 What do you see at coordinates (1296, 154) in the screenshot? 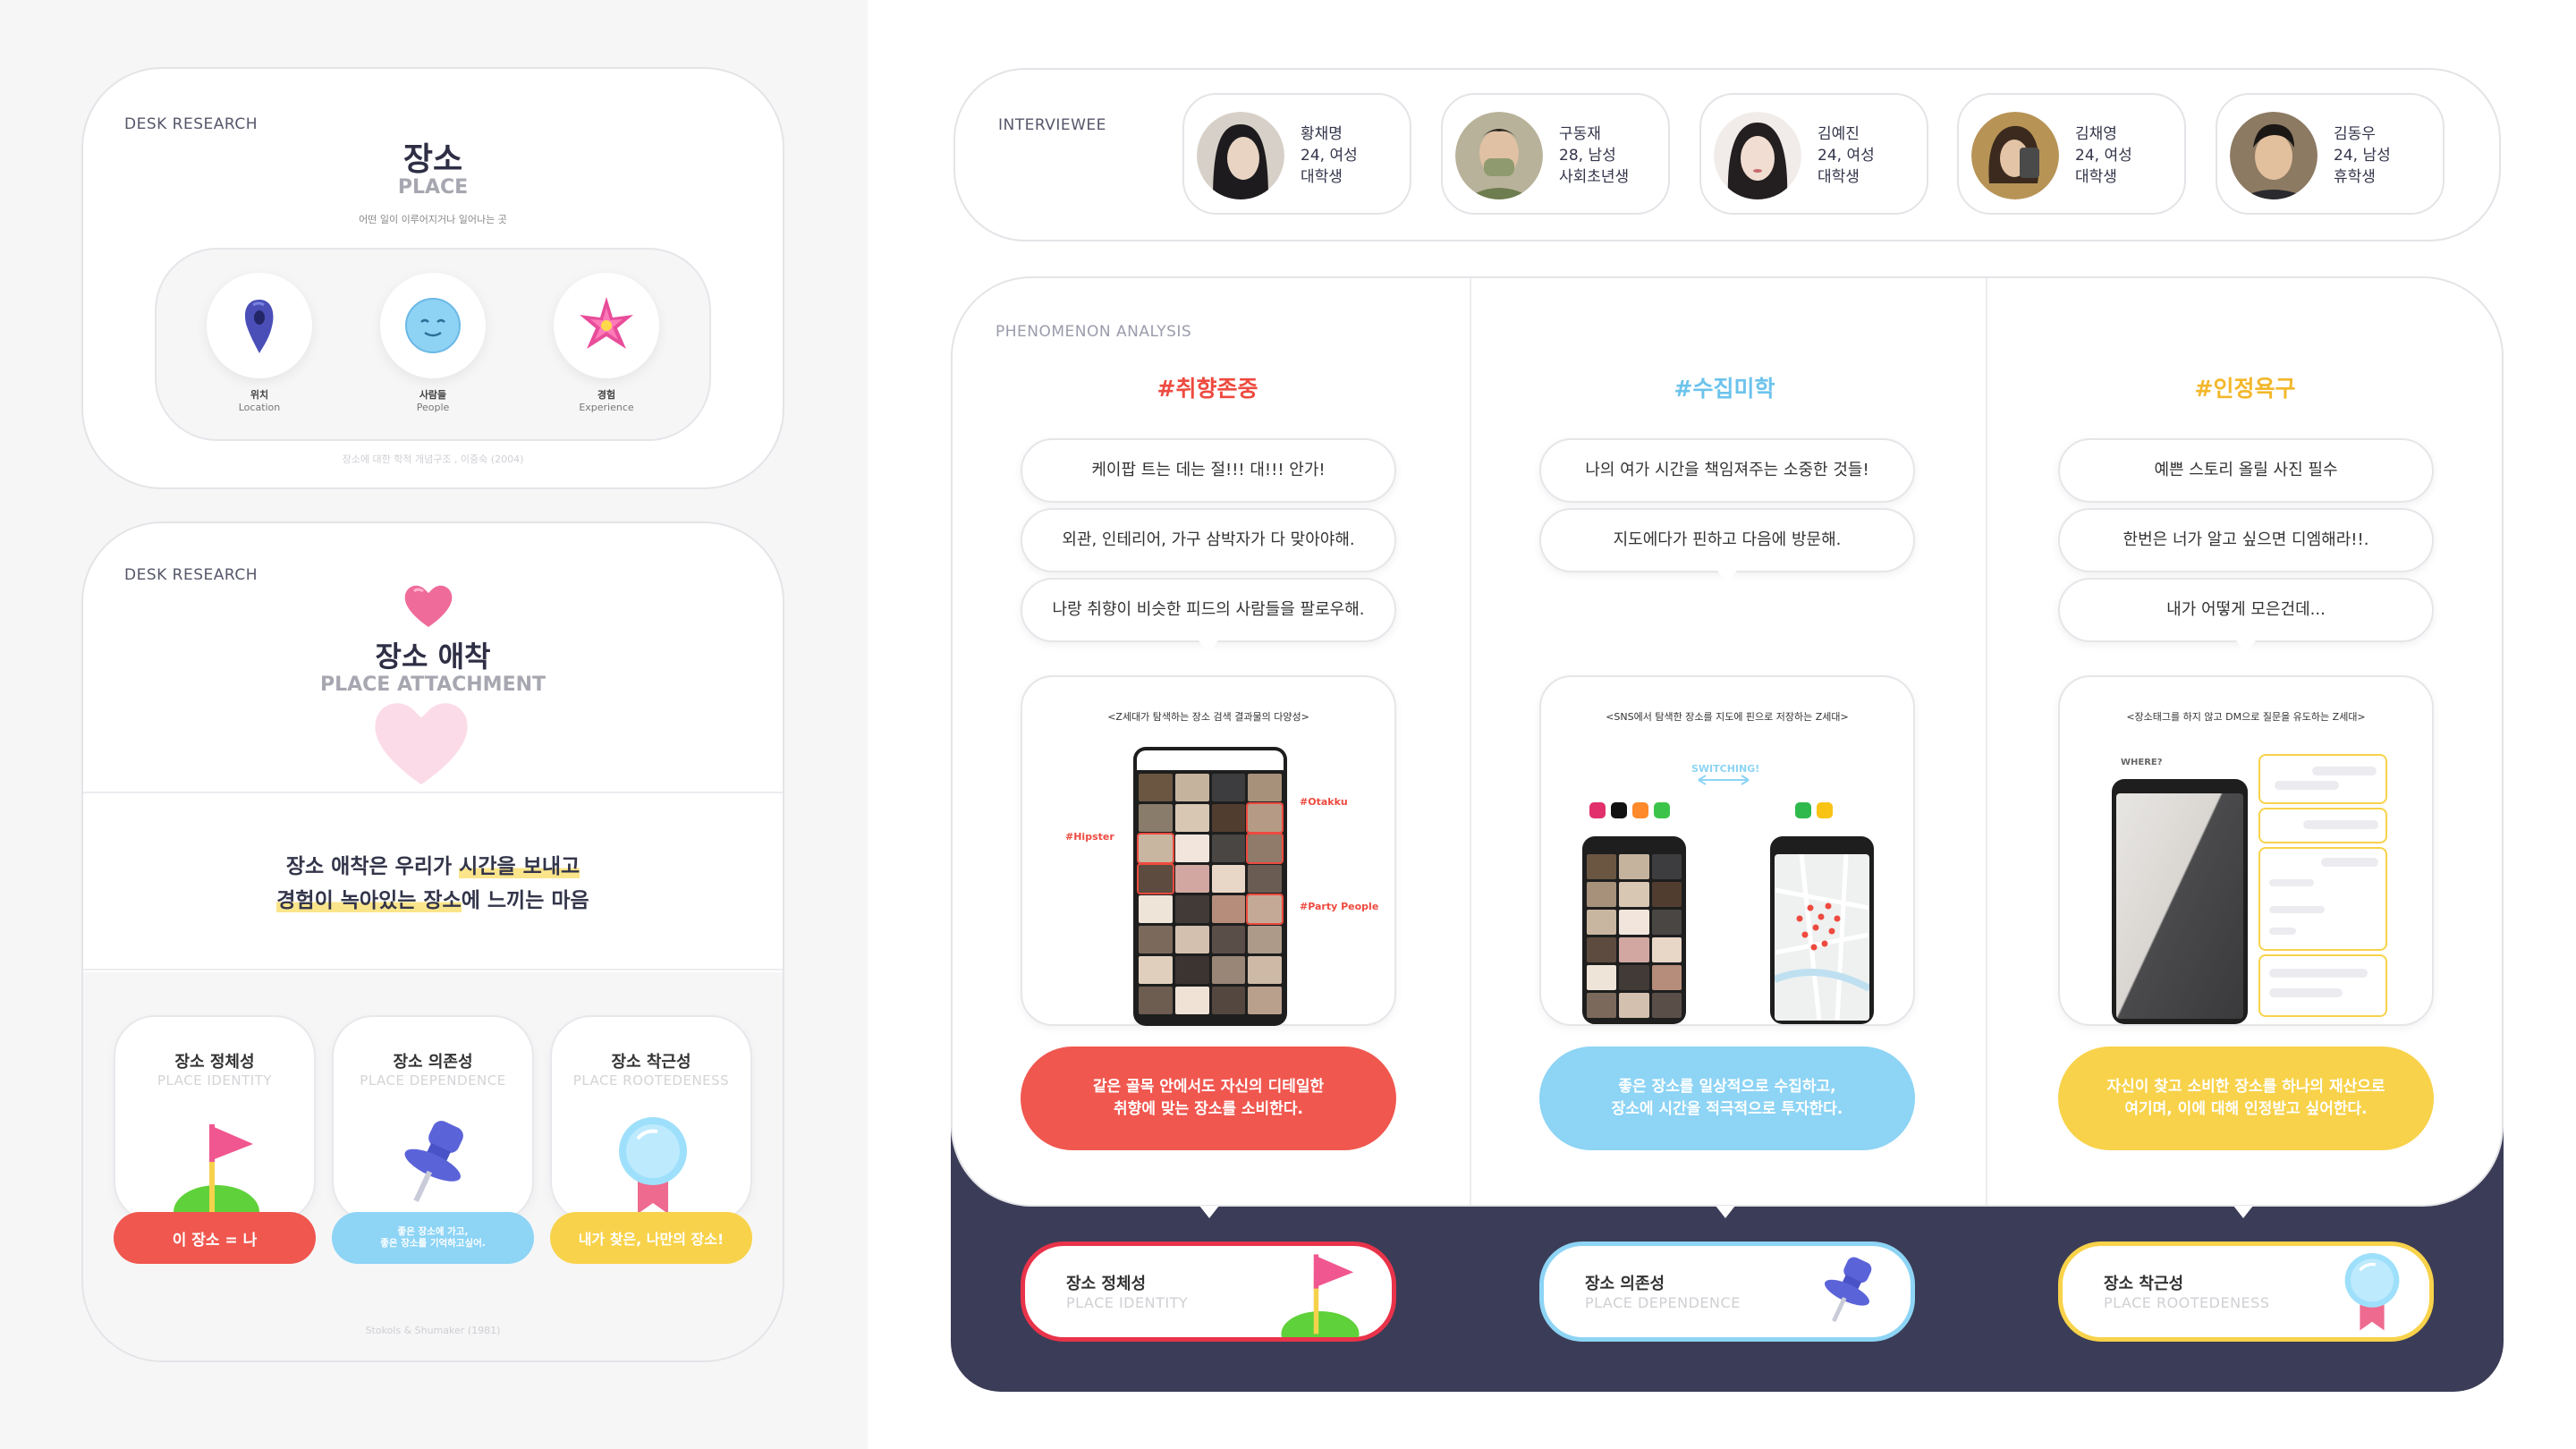
I see `interviewee-card: 황채명 24, 여성 대학생` at bounding box center [1296, 154].